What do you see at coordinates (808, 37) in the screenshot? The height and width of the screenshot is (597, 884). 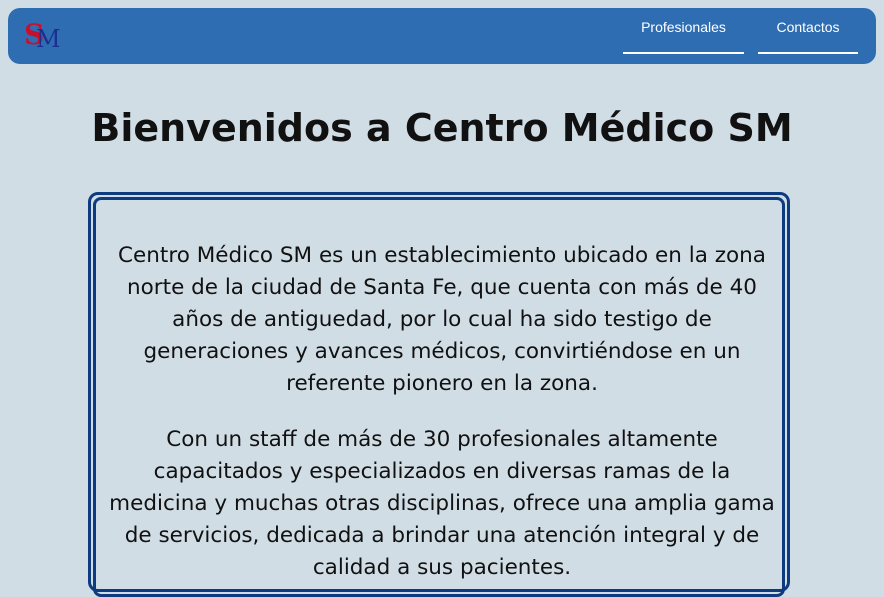 I see `nav-link-contactos: Contactos` at bounding box center [808, 37].